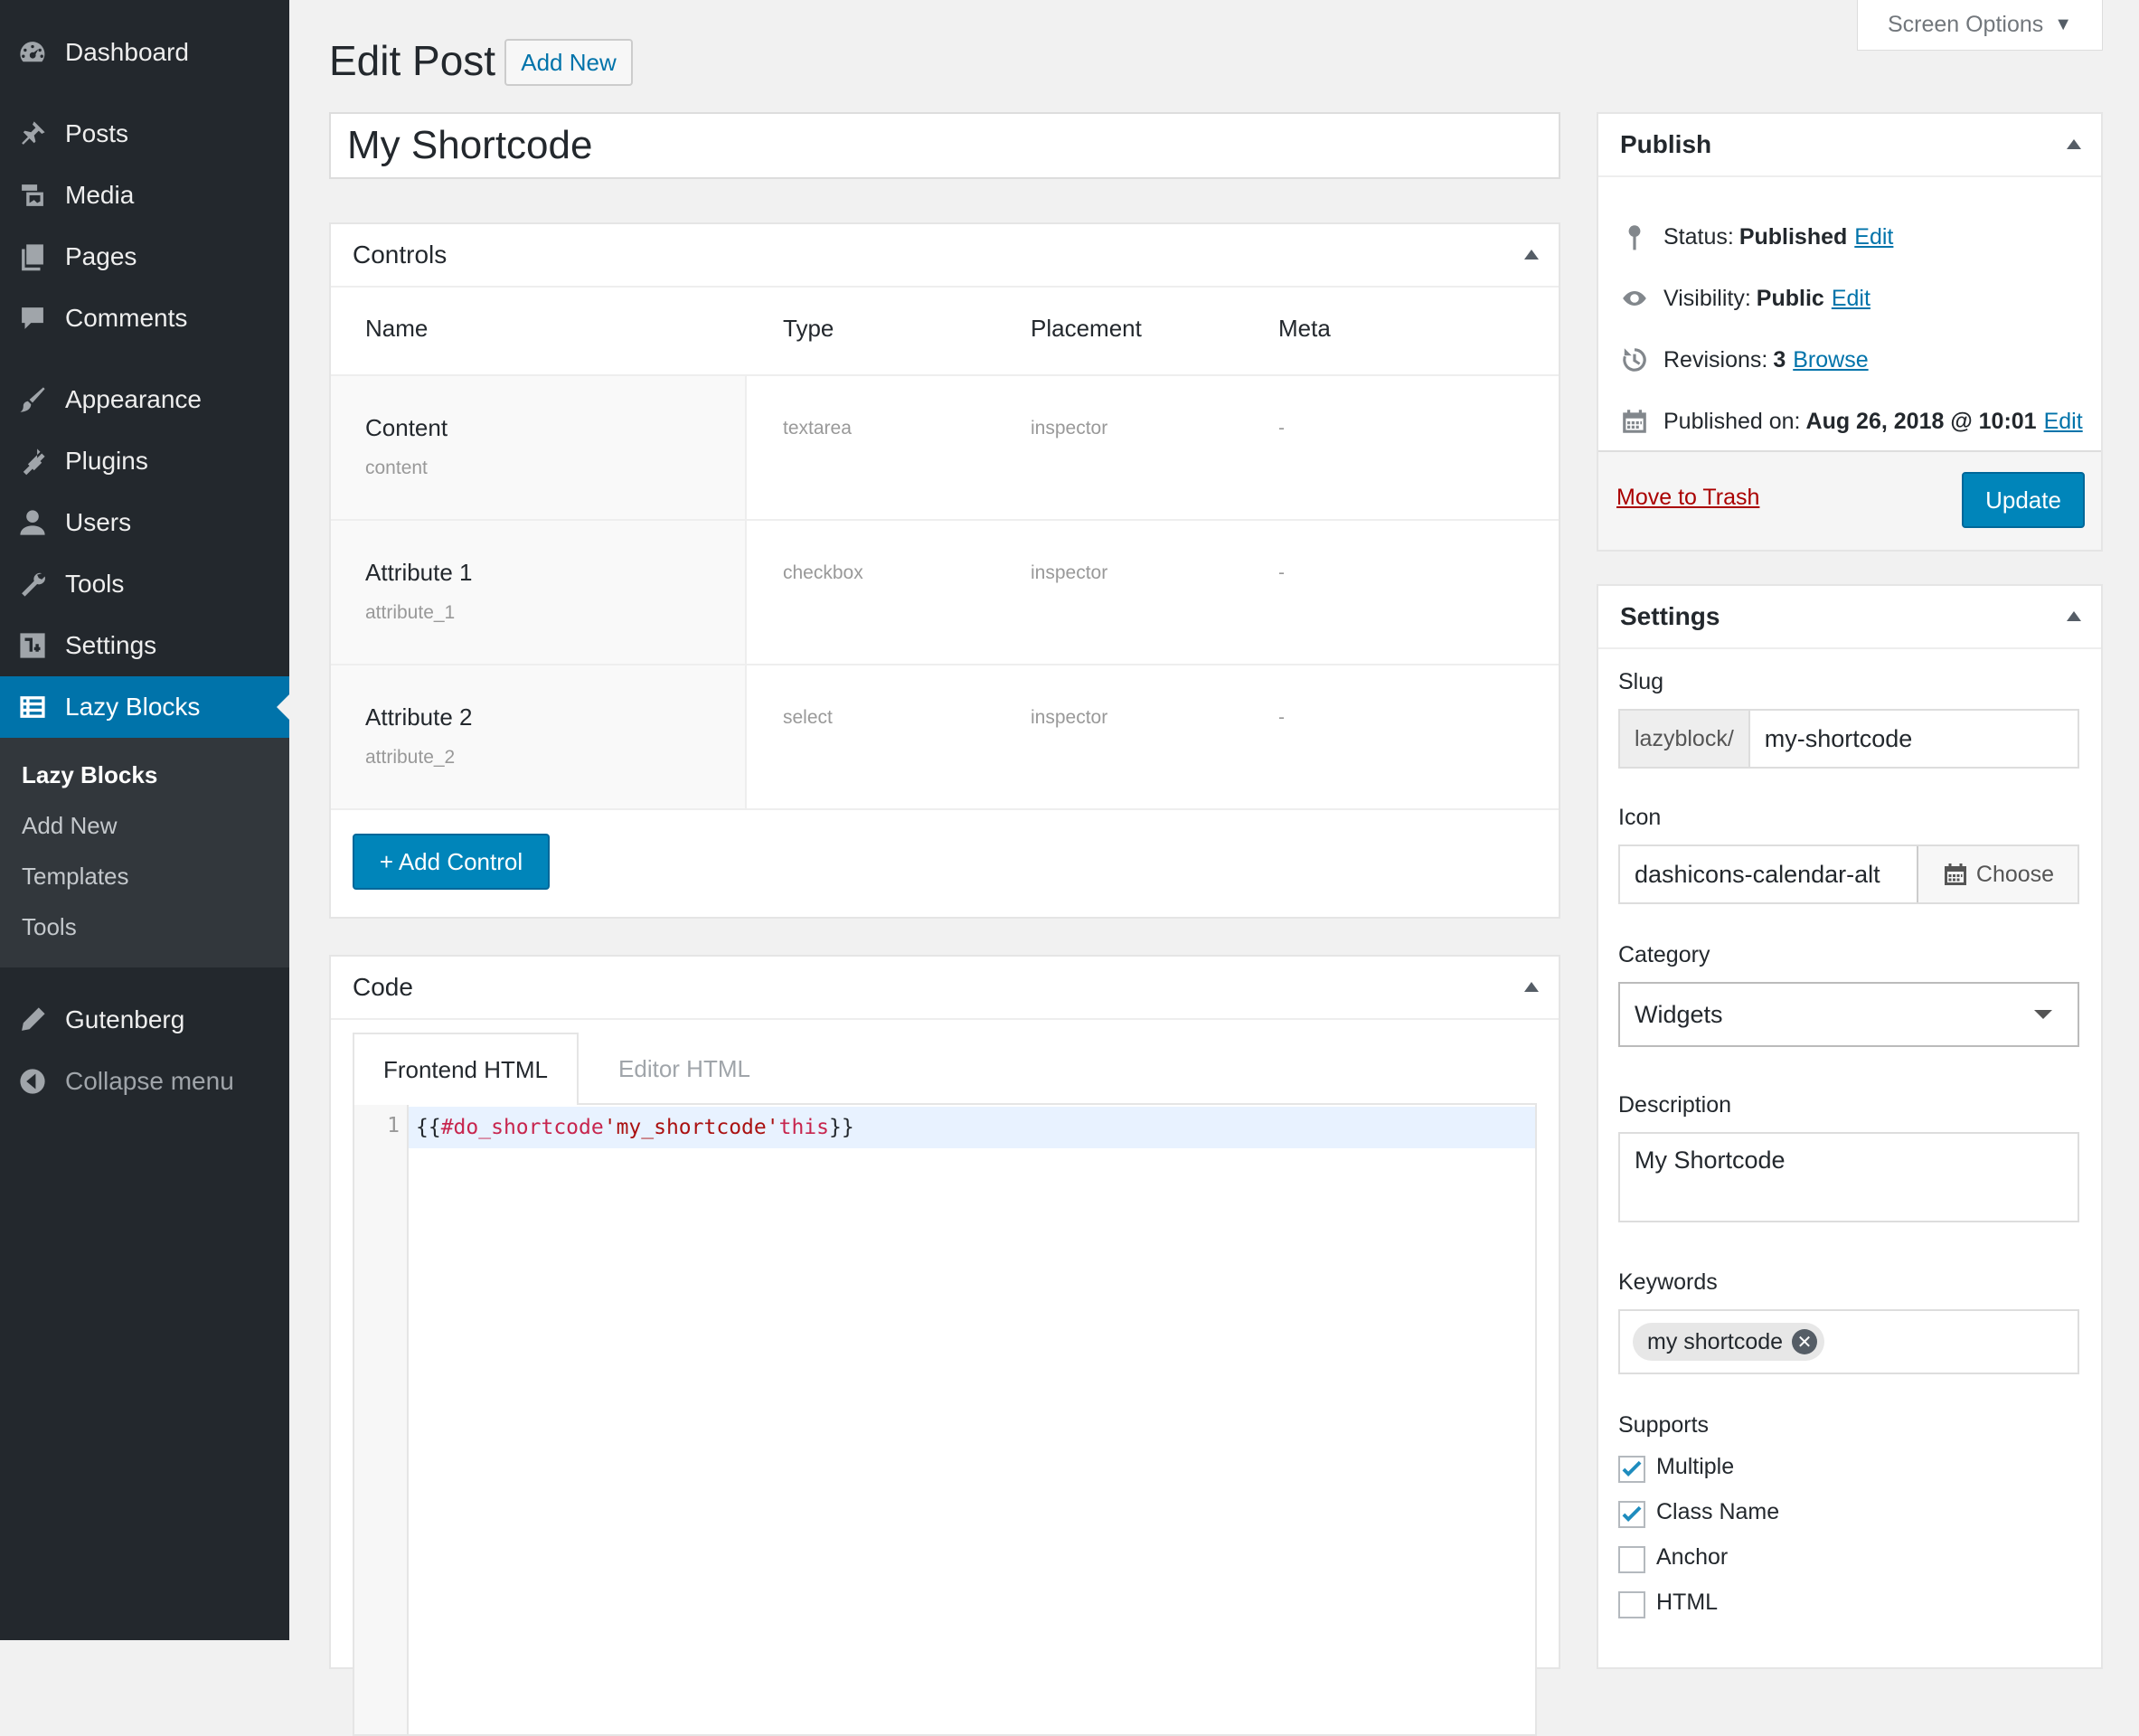  What do you see at coordinates (1632, 1559) in the screenshot?
I see `anchor-checkbox` at bounding box center [1632, 1559].